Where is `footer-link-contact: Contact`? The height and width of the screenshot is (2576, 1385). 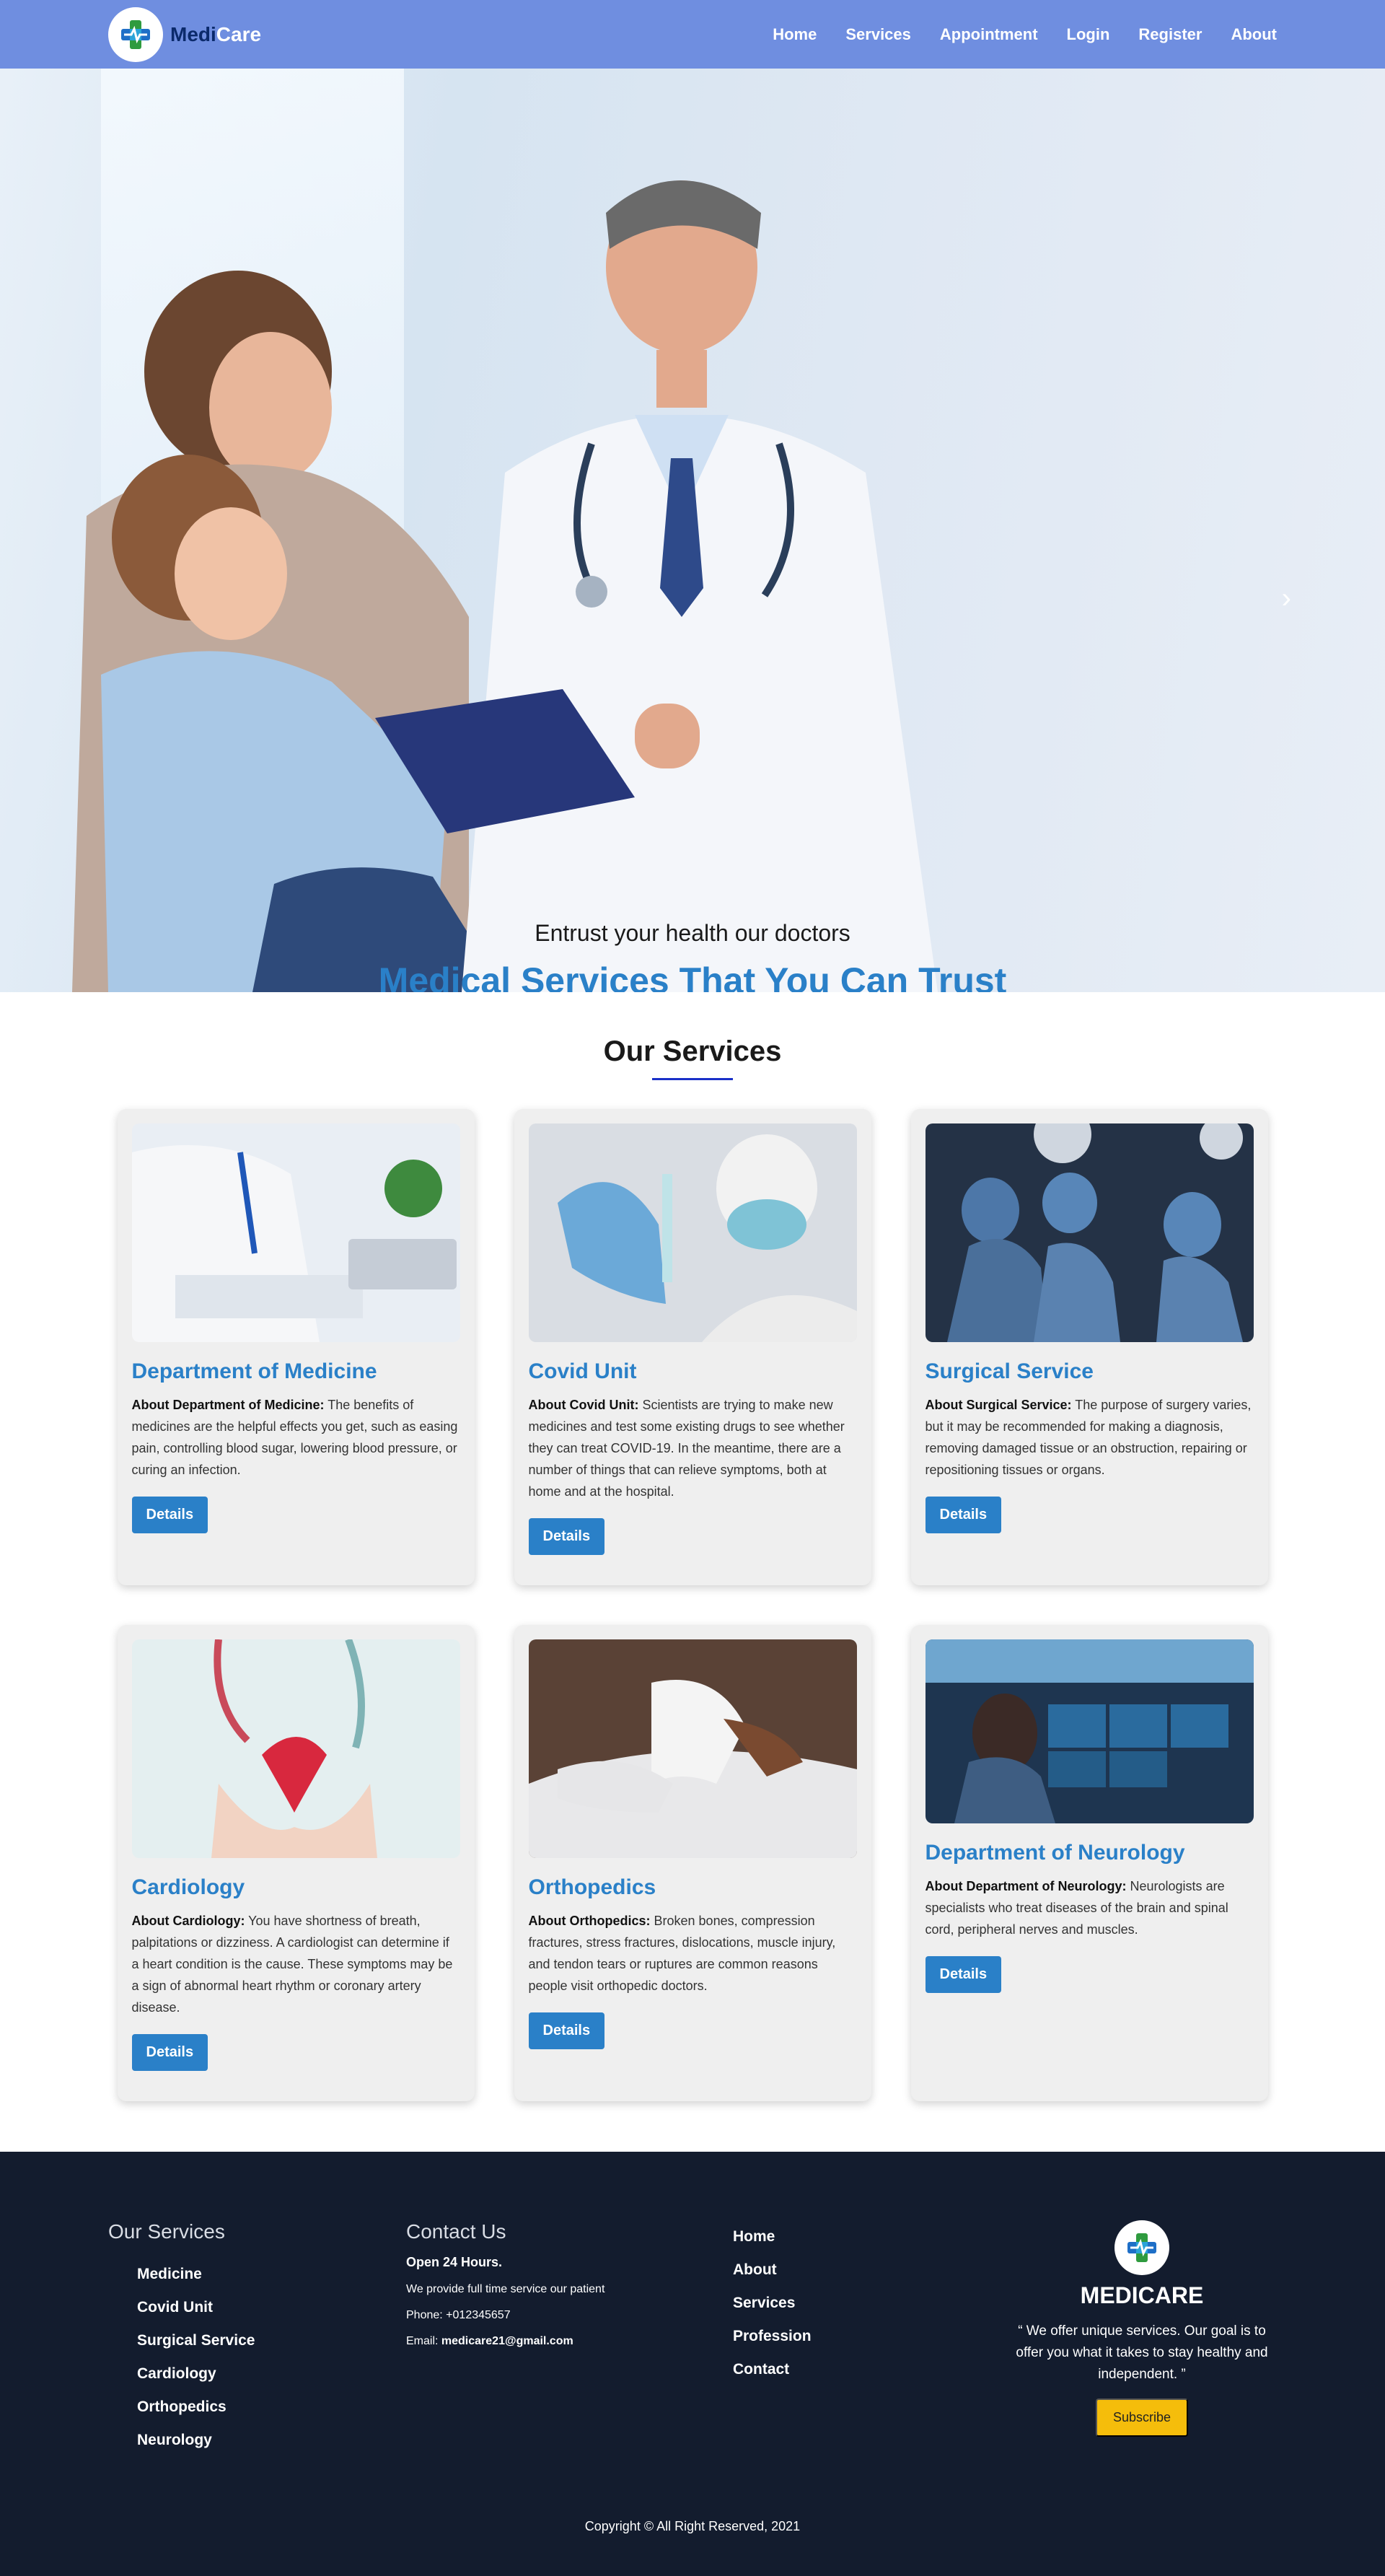
footer-link-contact: Contact is located at coordinates (870, 2369).